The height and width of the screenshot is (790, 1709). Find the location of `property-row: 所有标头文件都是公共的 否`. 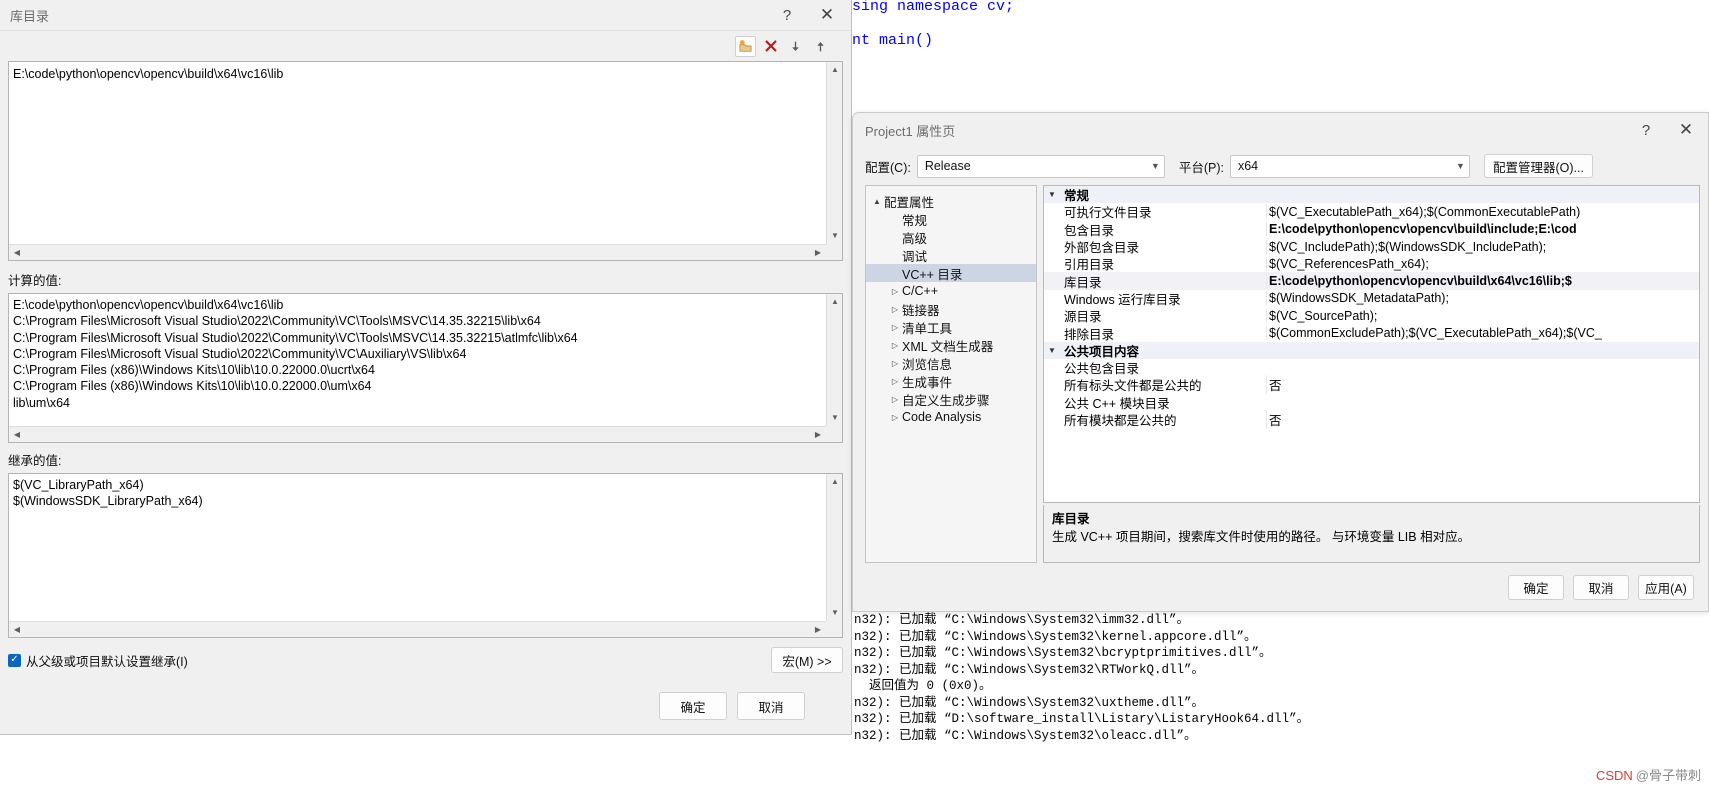

property-row: 所有标头文件都是公共的 否 is located at coordinates (1371, 385).